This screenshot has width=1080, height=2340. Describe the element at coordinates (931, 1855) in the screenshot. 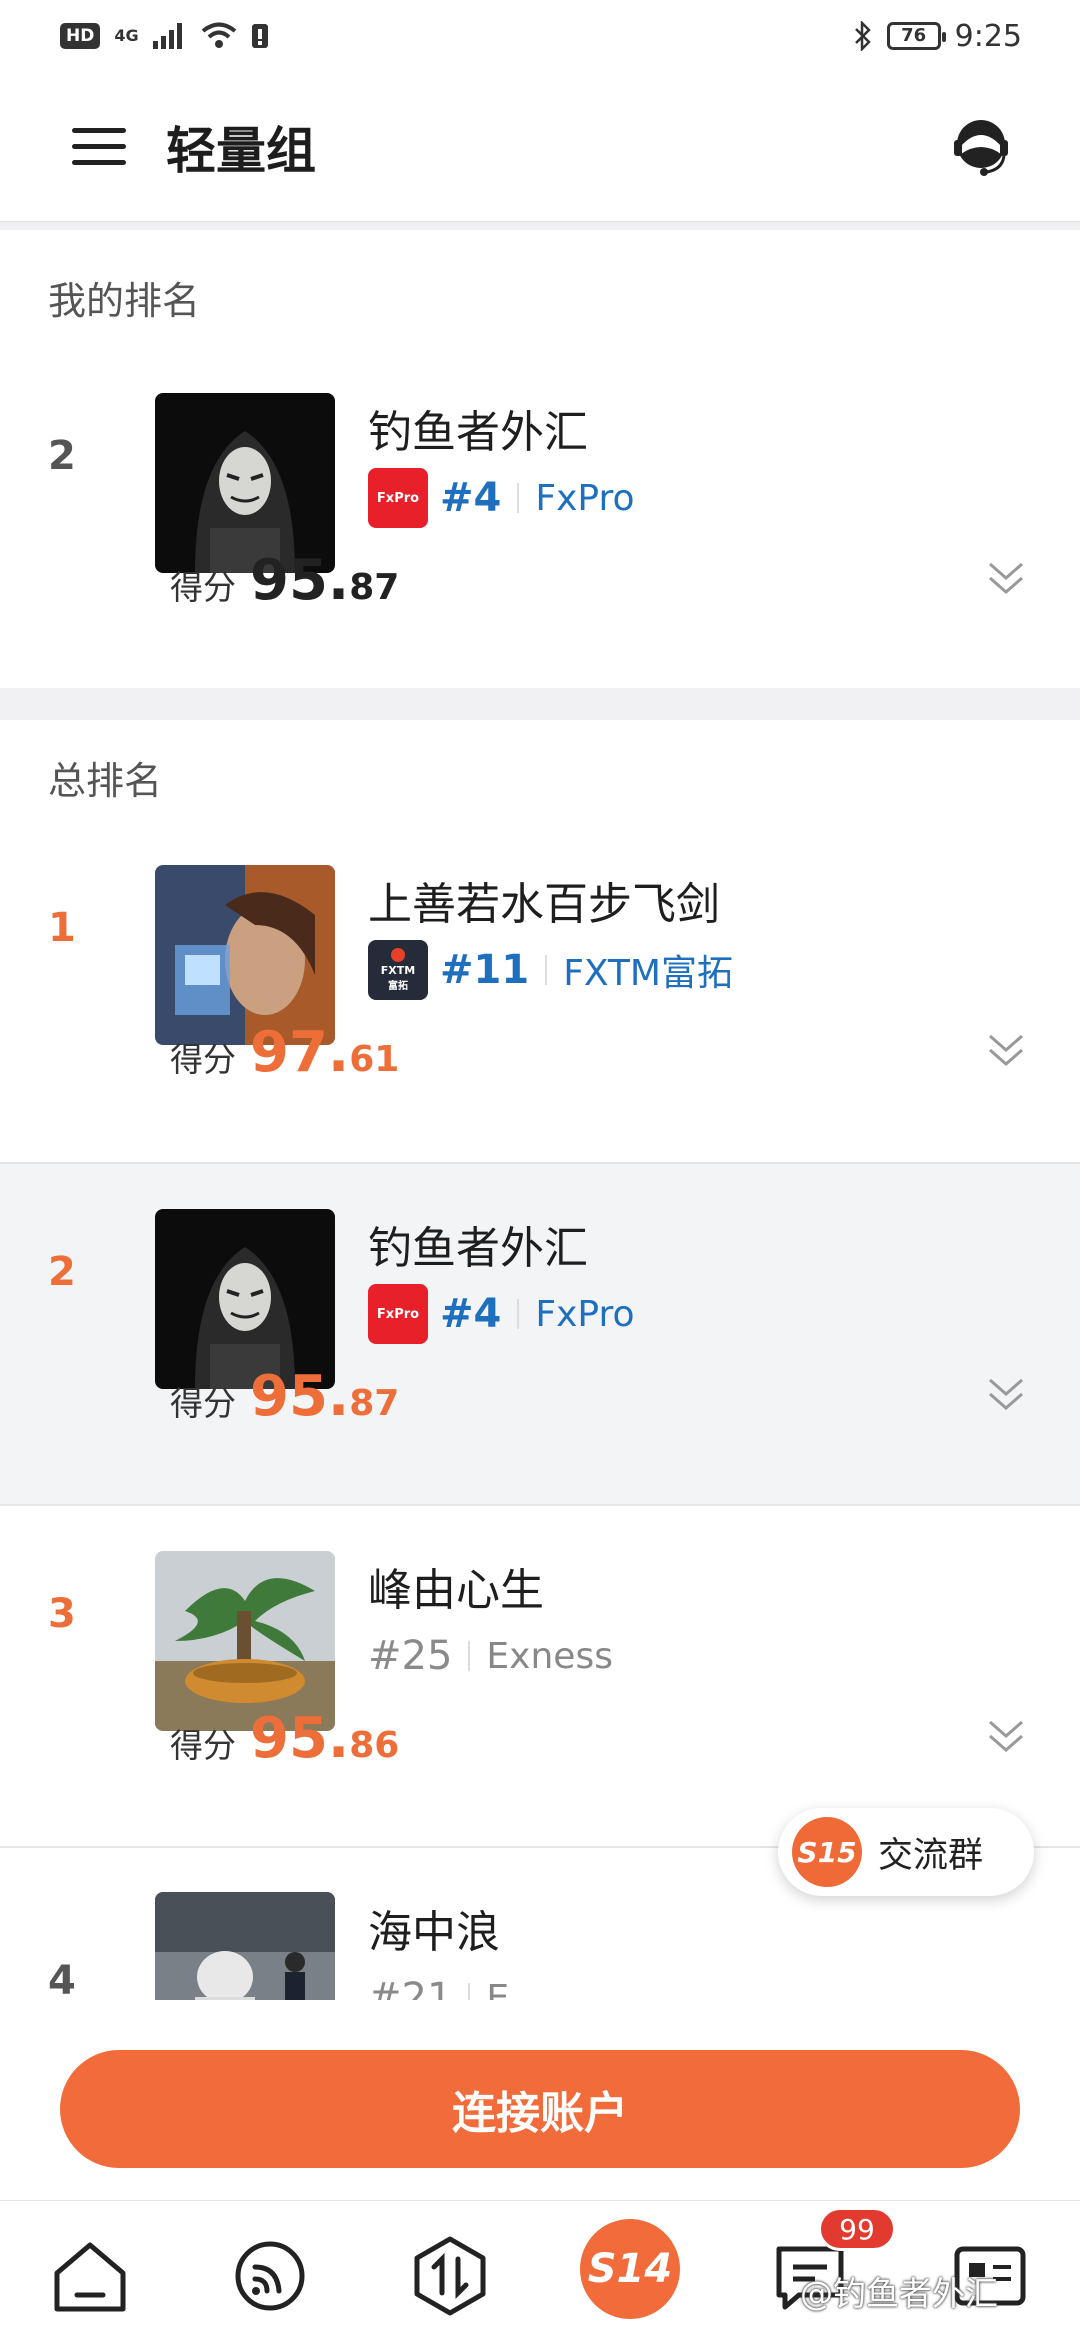

I see `chat-group-label: 交流群` at that location.